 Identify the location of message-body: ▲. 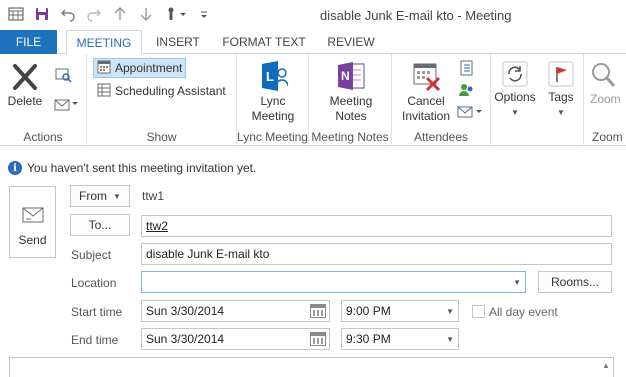
(311, 367).